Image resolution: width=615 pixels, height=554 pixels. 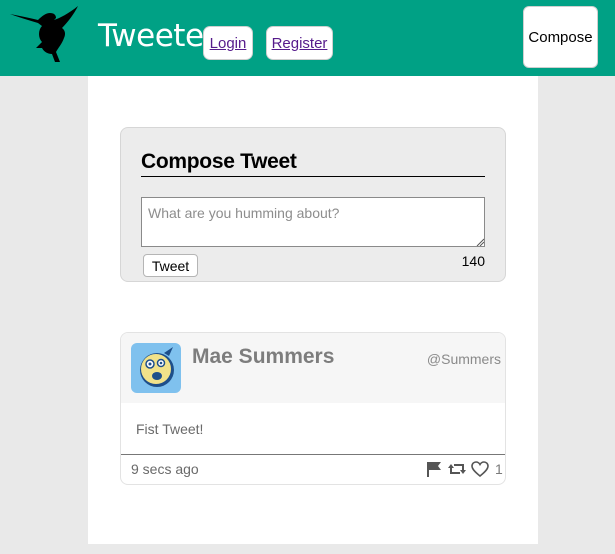 I want to click on tweet-text: Fist Tweet!, so click(x=170, y=429).